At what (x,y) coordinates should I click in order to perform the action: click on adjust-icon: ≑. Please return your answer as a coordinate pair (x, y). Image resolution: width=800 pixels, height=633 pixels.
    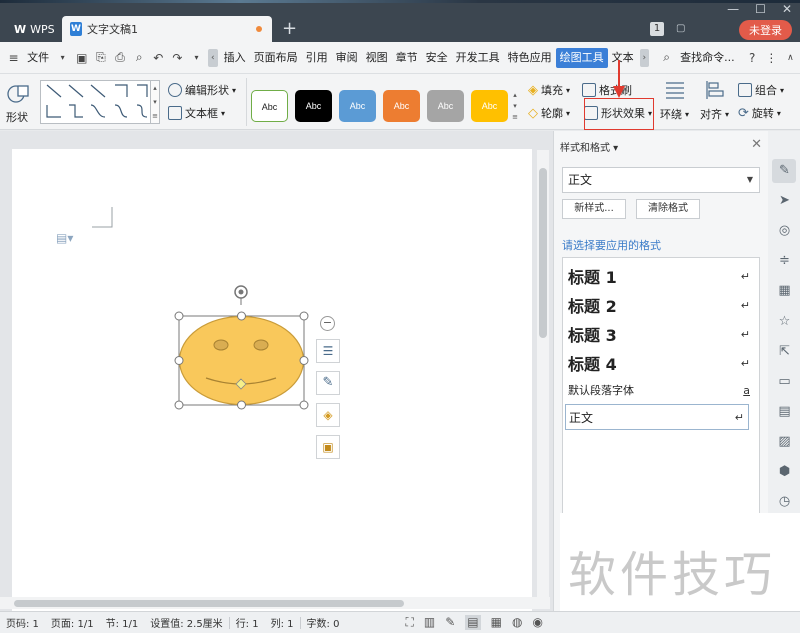
    Looking at the image, I should click on (784, 260).